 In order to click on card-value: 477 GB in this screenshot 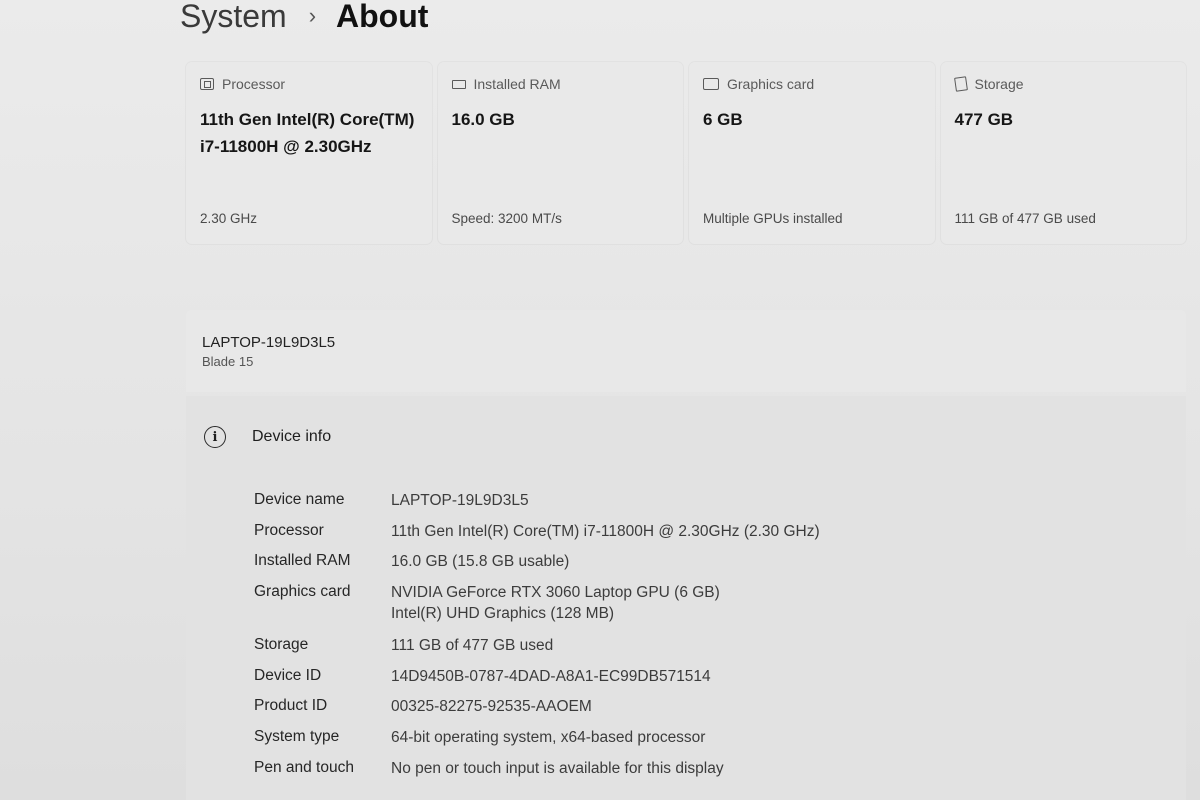, I will do `click(984, 119)`.